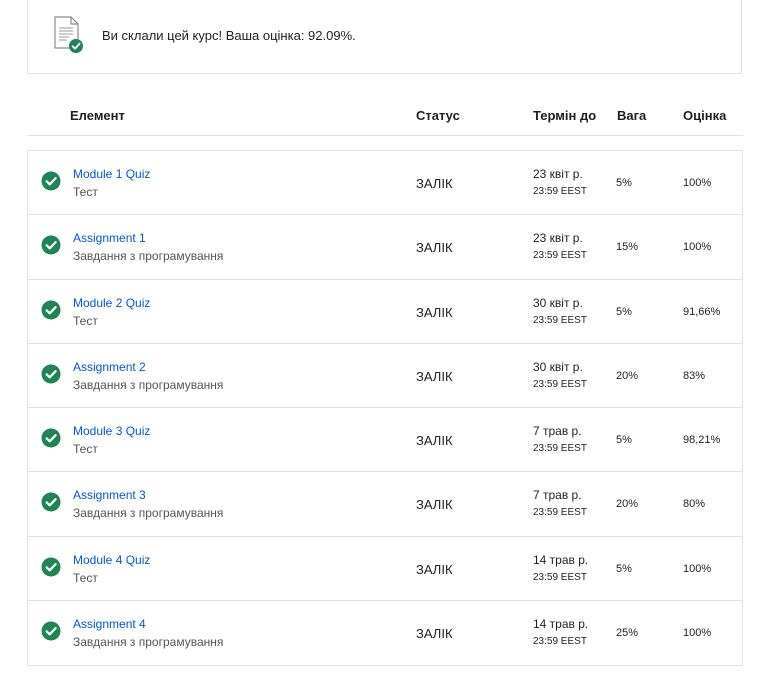 This screenshot has height=675, width=758. I want to click on item-link: Module 4 Quiz, so click(111, 560).